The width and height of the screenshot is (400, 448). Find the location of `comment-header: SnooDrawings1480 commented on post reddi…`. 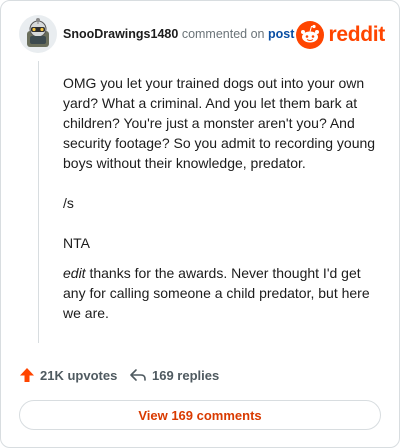

comment-header: SnooDrawings1480 commented on post reddi… is located at coordinates (202, 35).